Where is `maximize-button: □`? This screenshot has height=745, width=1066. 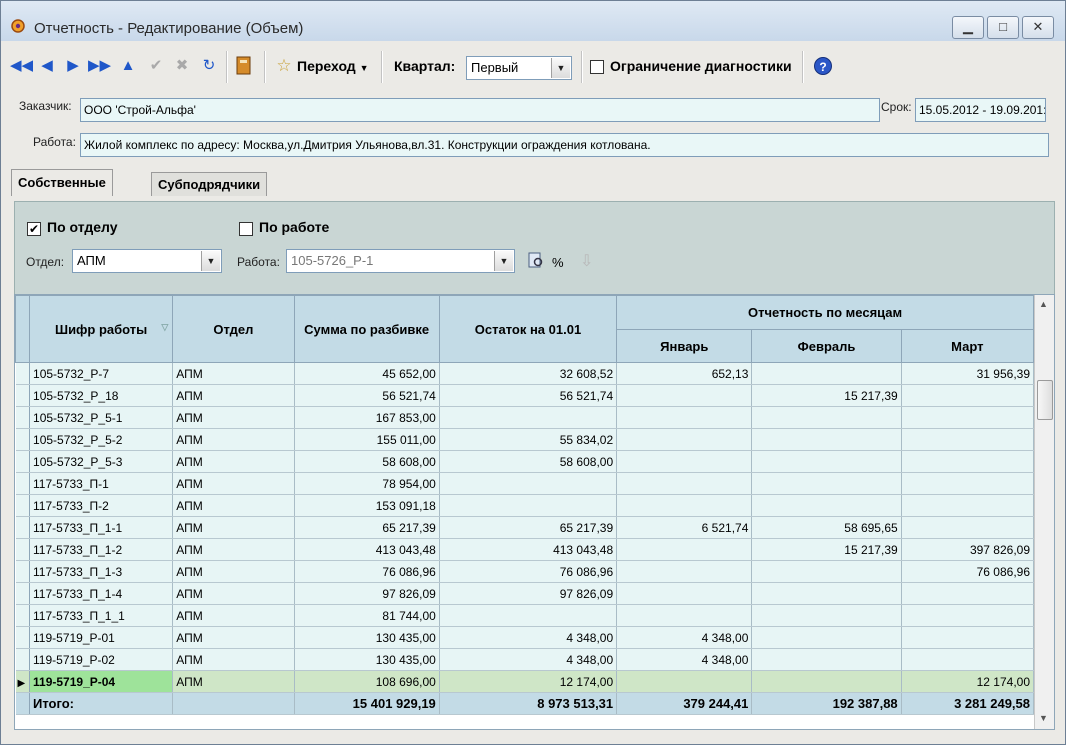
maximize-button: □ is located at coordinates (1003, 27).